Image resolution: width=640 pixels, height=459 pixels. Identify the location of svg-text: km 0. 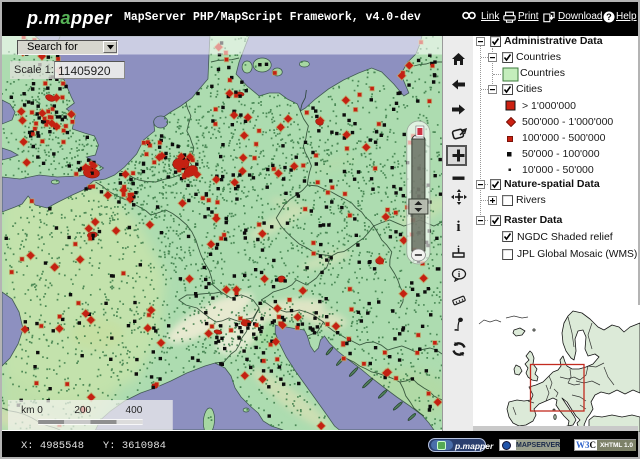
(32, 410).